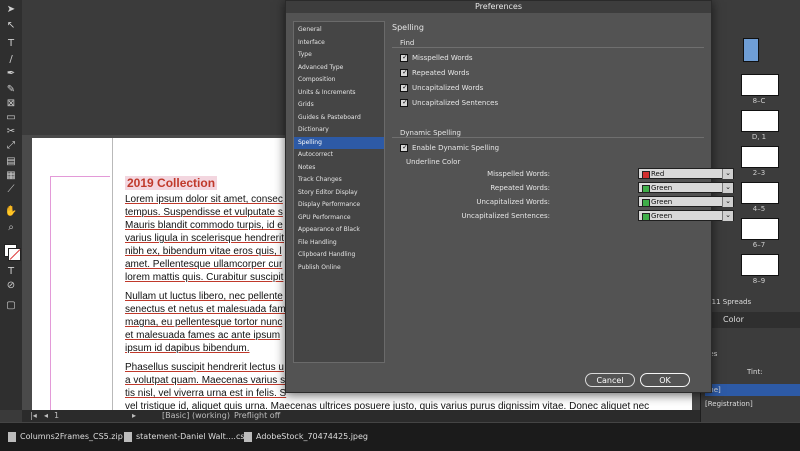  I want to click on next-page-icon: ▸, so click(134, 416).